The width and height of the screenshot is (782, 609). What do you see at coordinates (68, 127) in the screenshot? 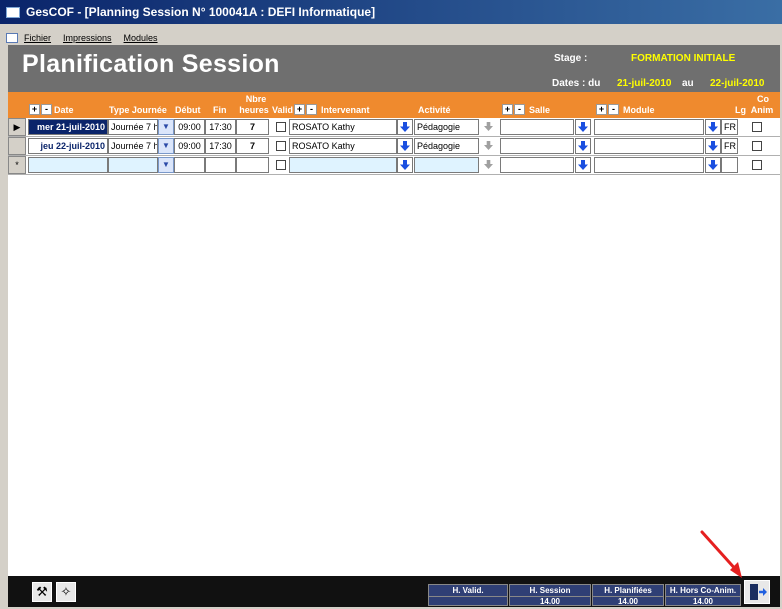
I see `date-cell: mer 21-juil-2010` at bounding box center [68, 127].